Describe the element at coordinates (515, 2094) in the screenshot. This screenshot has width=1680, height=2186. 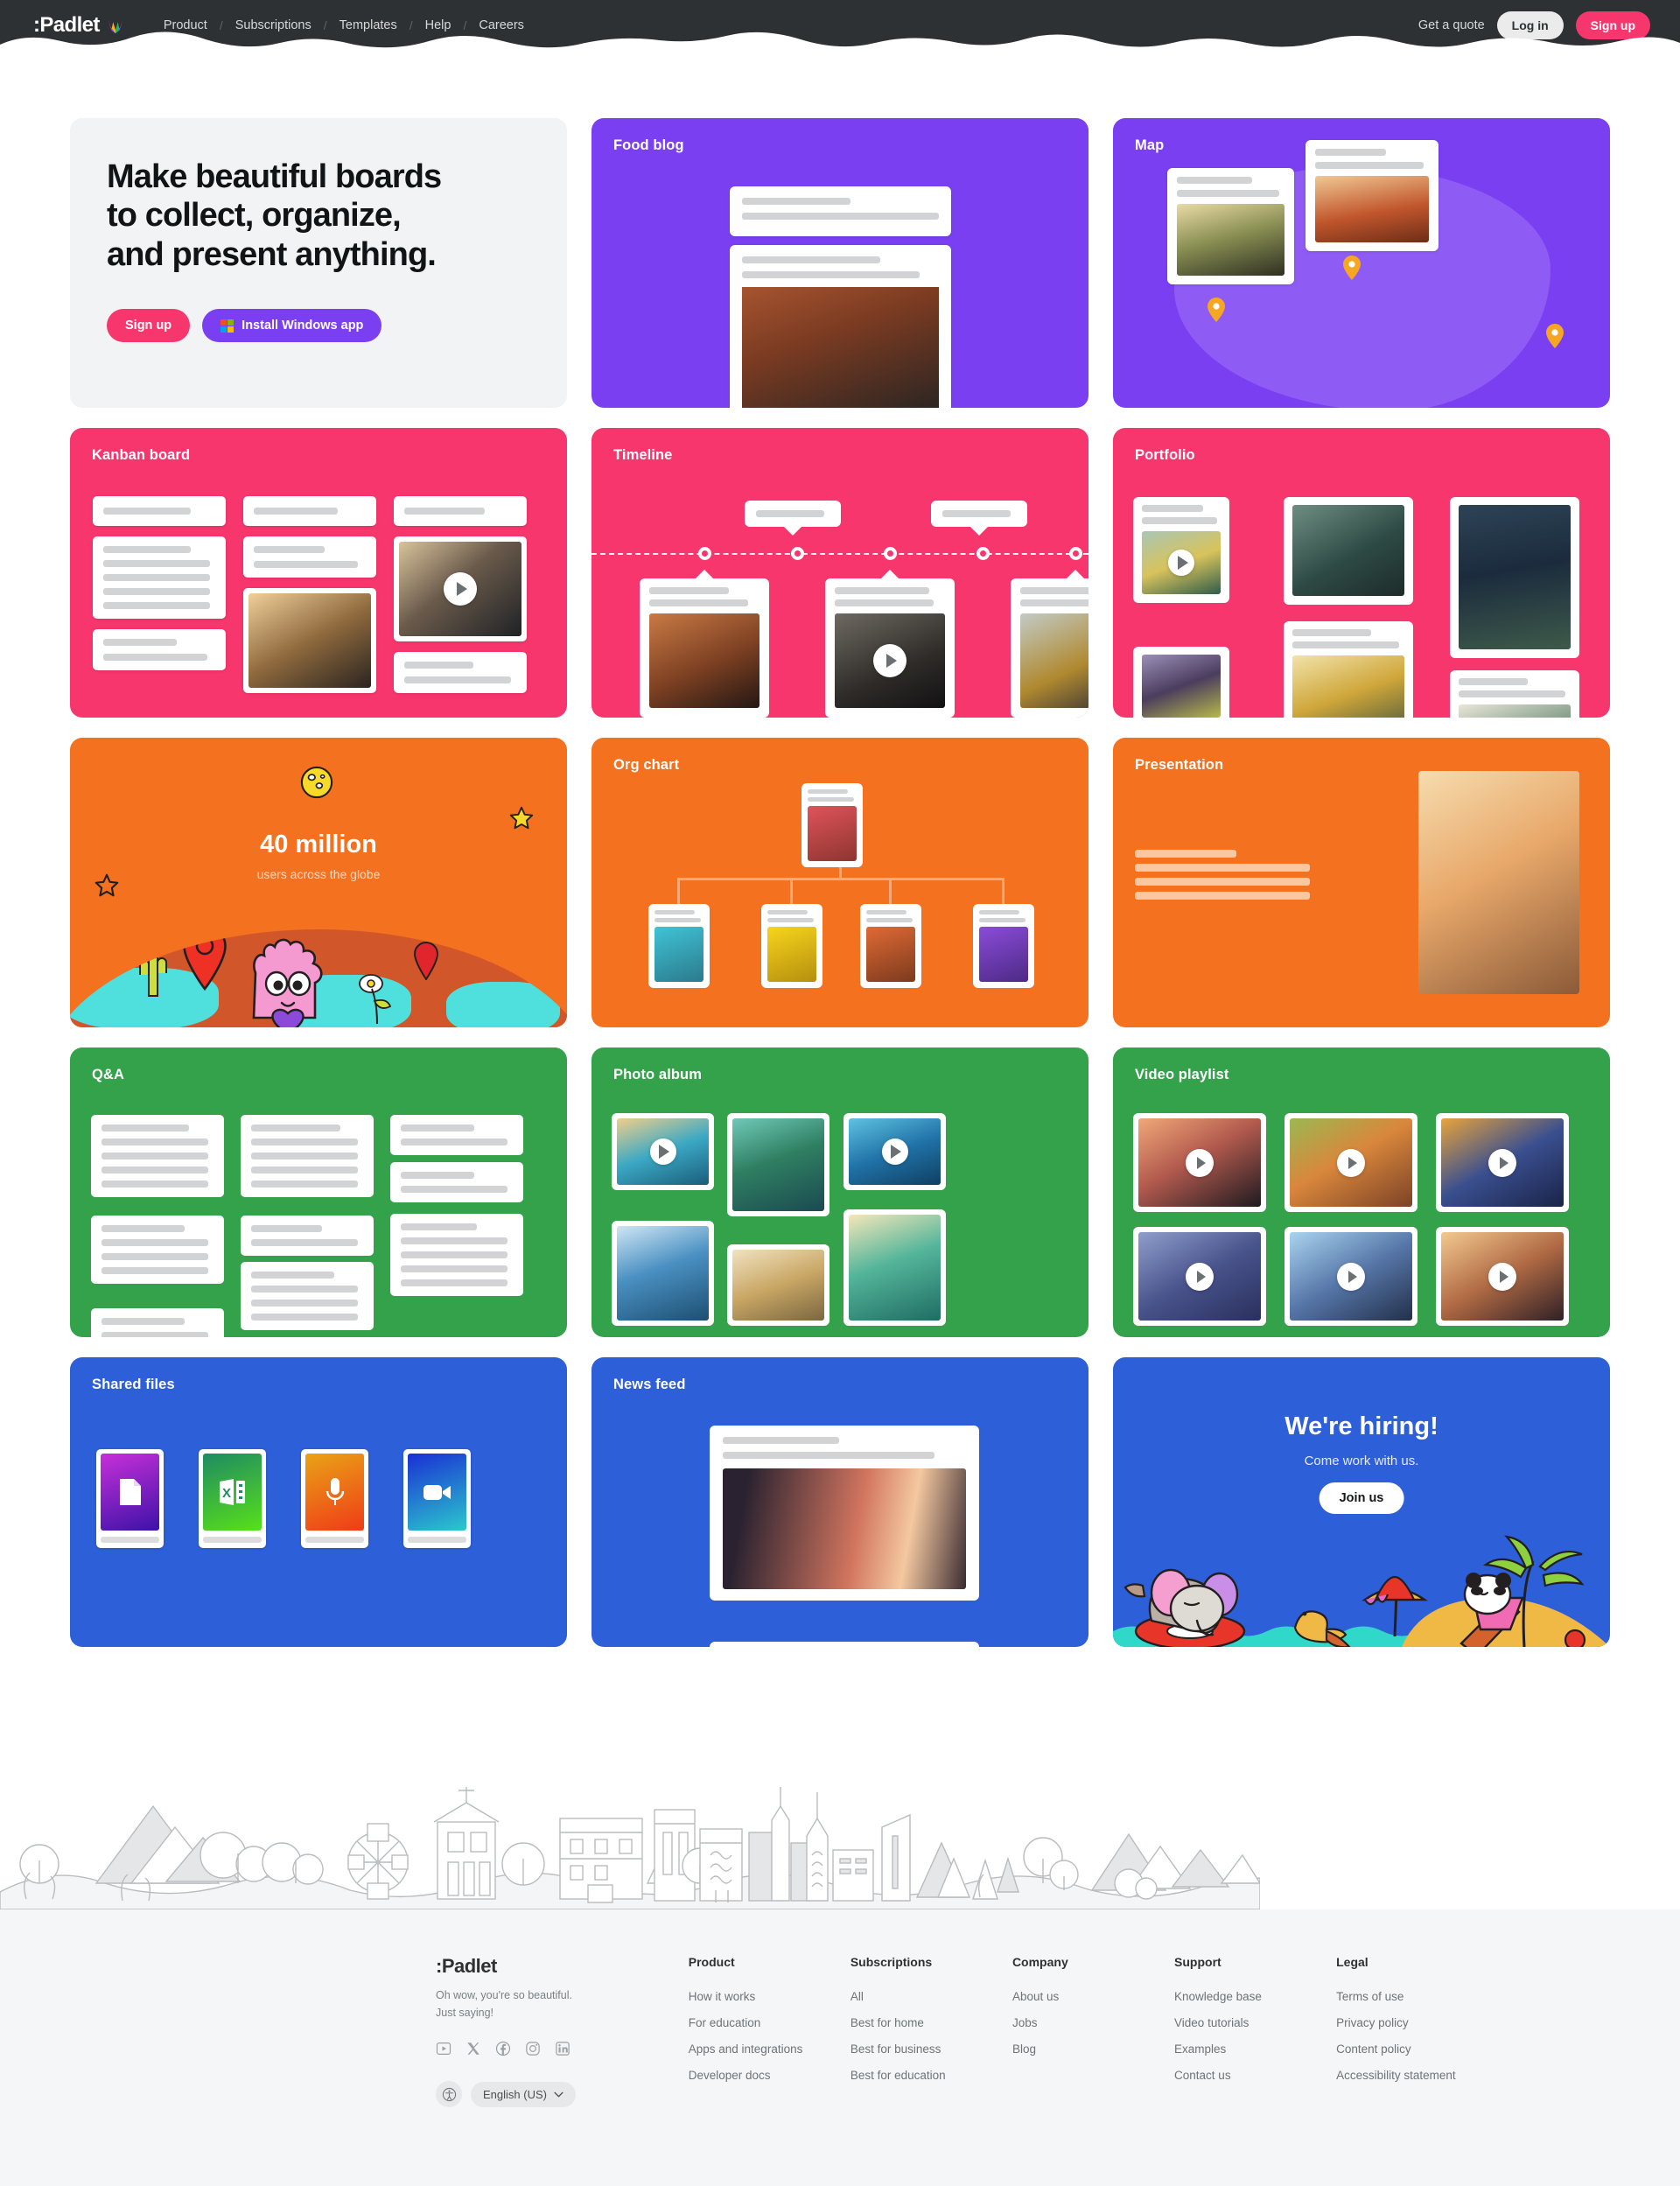
I see `language-selector-label: English (US)` at that location.